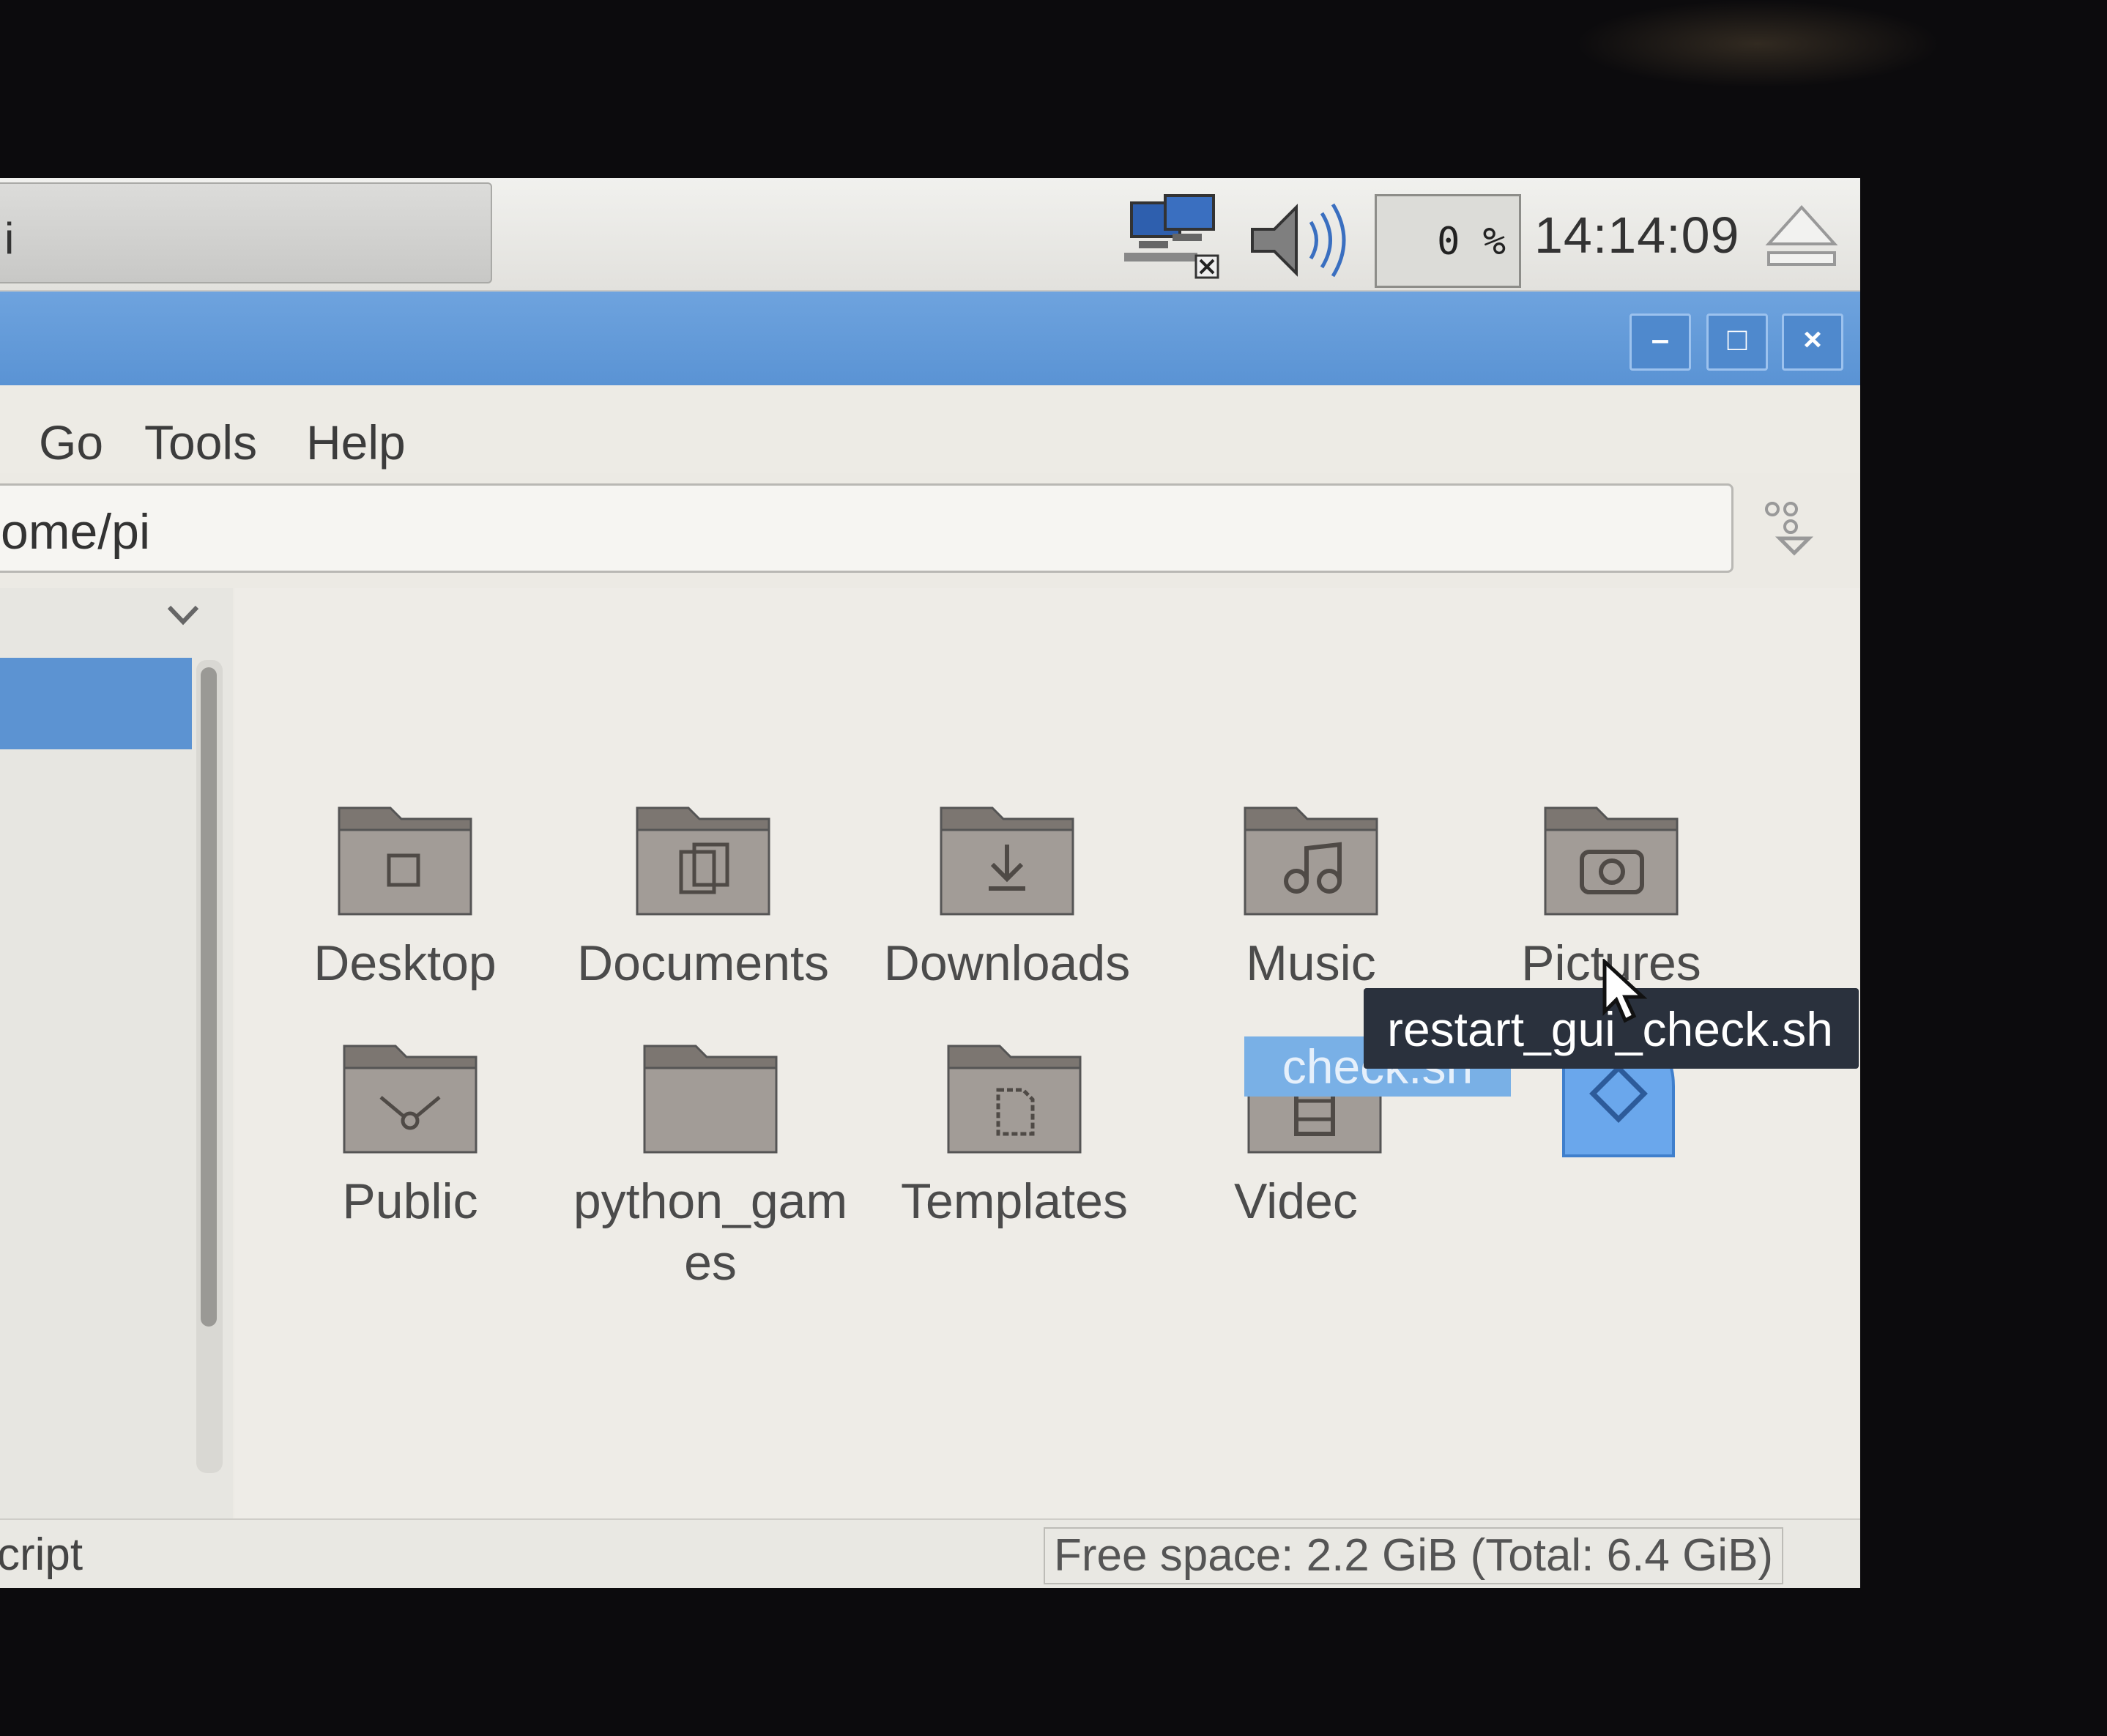  What do you see at coordinates (703, 917) in the screenshot?
I see `file-item-documents: Documents` at bounding box center [703, 917].